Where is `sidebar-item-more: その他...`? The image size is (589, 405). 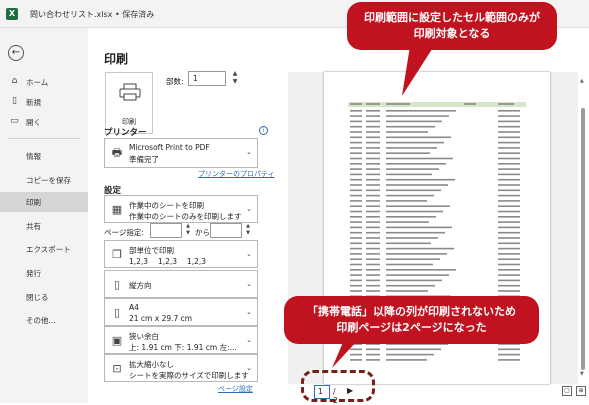
sidebar-item-more: その他... is located at coordinates (44, 320).